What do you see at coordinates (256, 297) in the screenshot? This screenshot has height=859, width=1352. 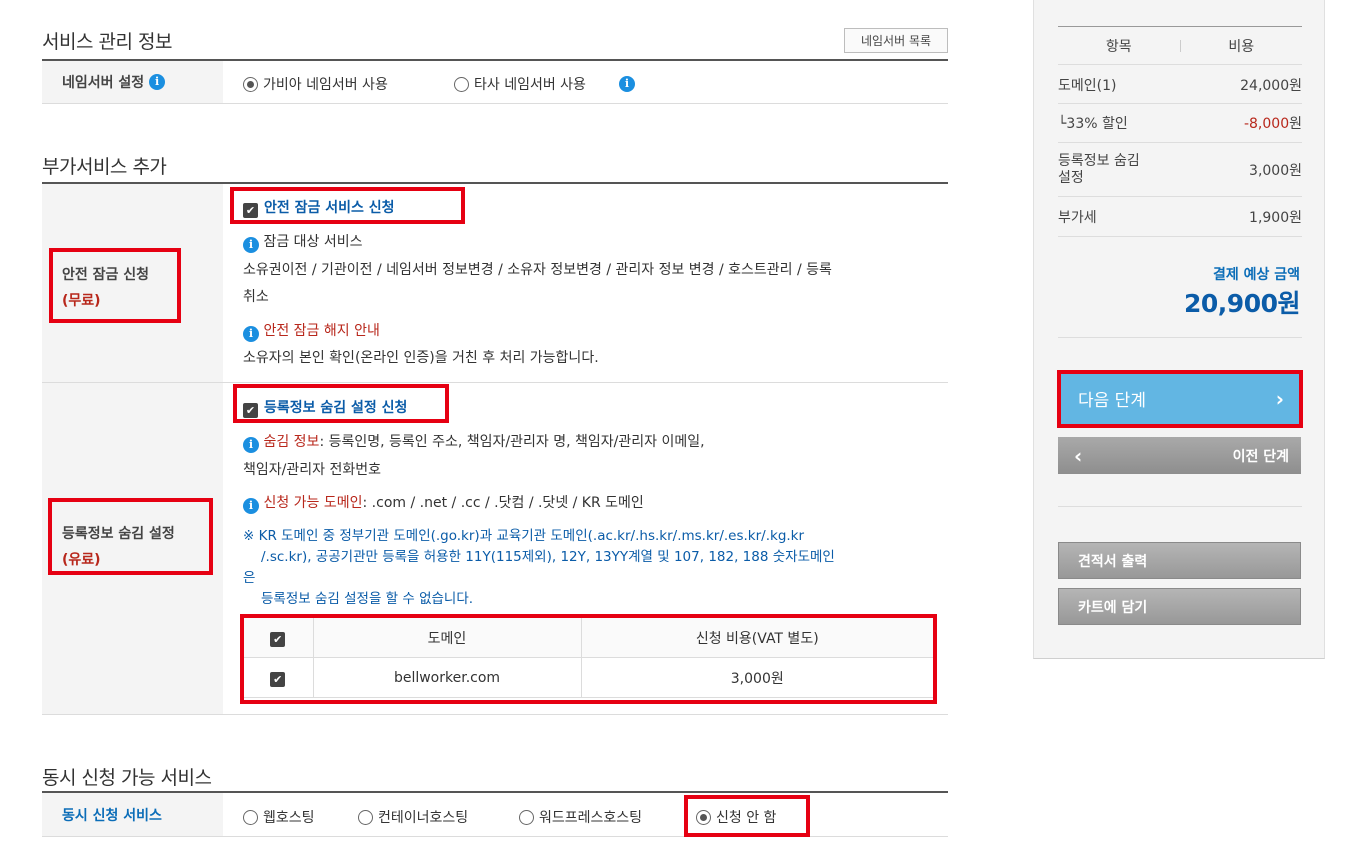 I see `lock-target-line2: 취소` at bounding box center [256, 297].